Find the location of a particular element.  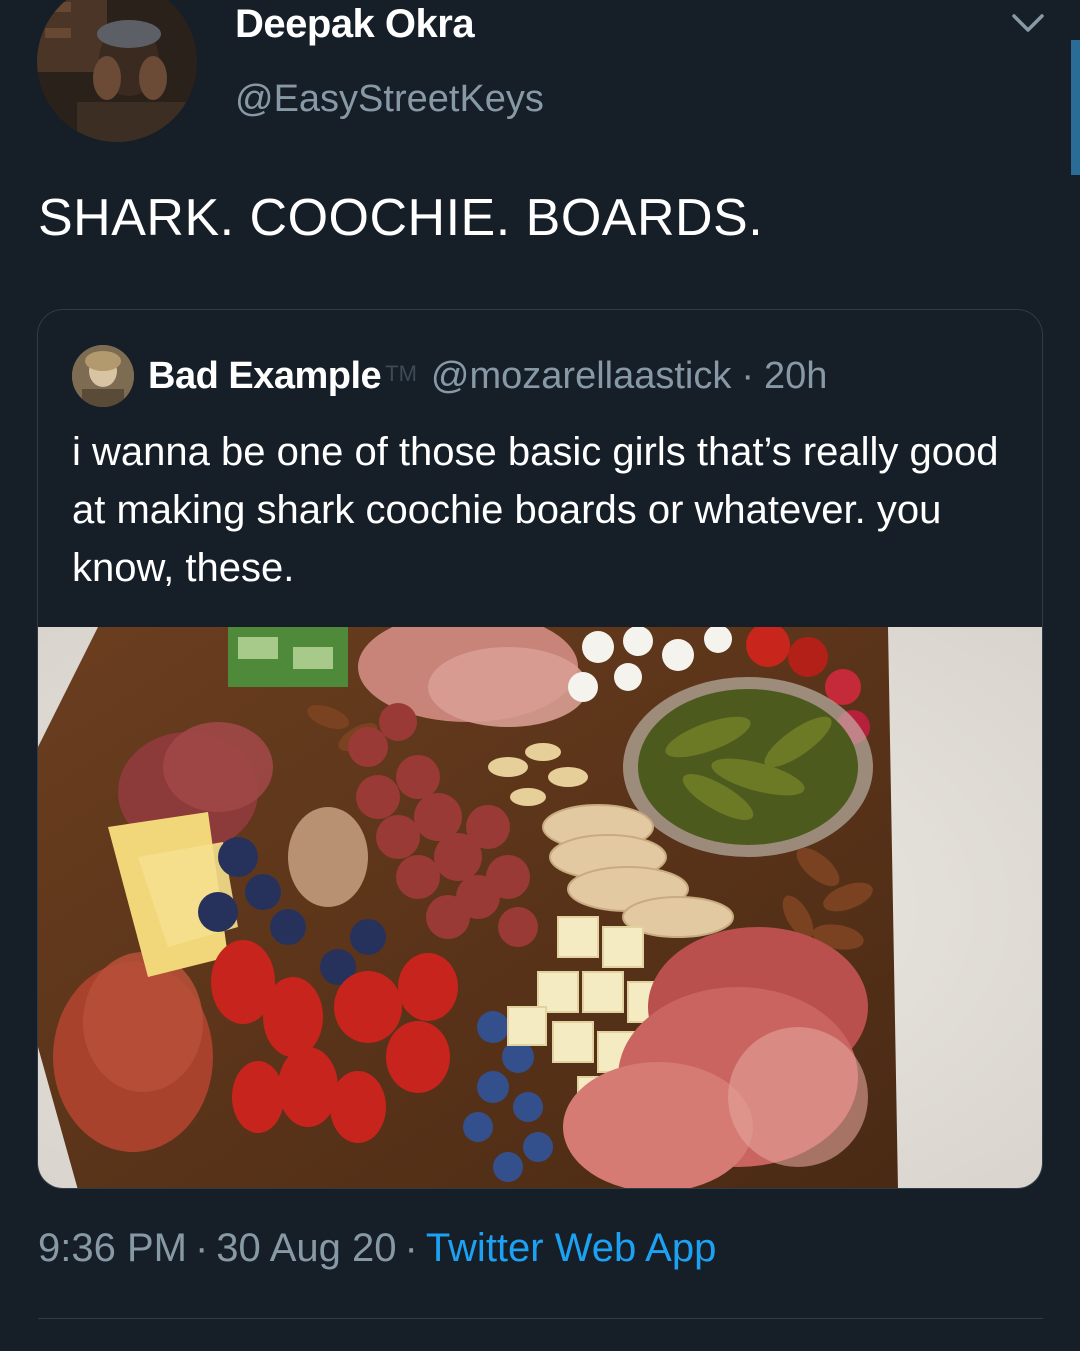

quoted-tweet-header: Bad Example TM @mozarellaastick · 20h is located at coordinates (449, 376).